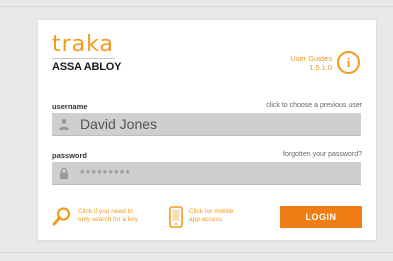  Describe the element at coordinates (70, 155) in the screenshot. I see `password-label: password` at that location.